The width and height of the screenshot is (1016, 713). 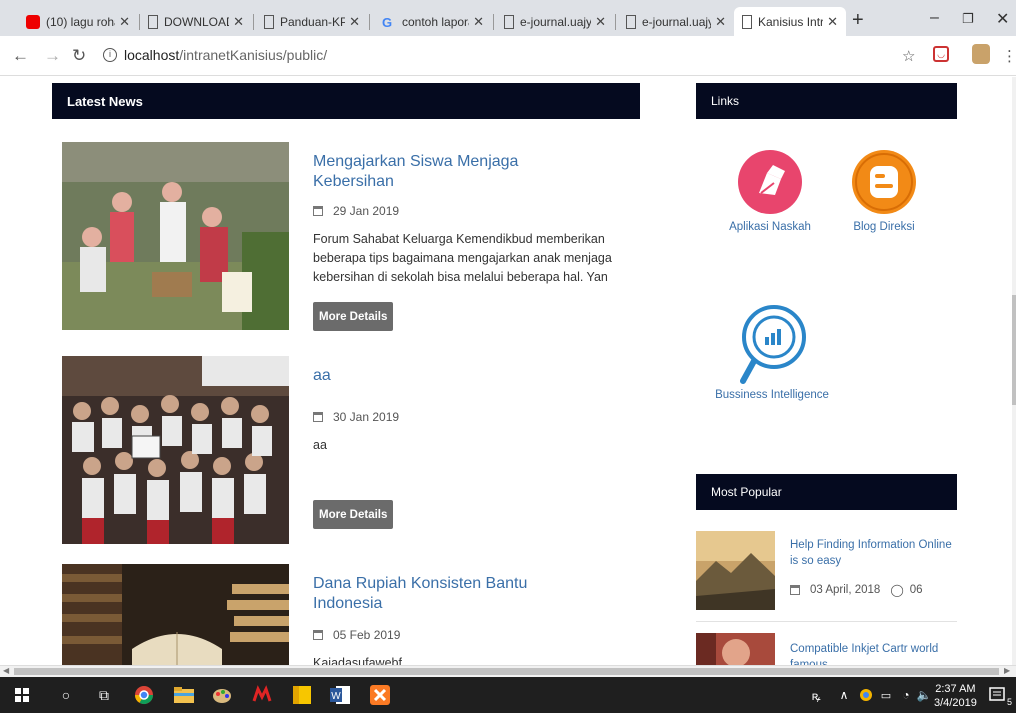 I want to click on volume-icon: 🔈, so click(x=924, y=695).